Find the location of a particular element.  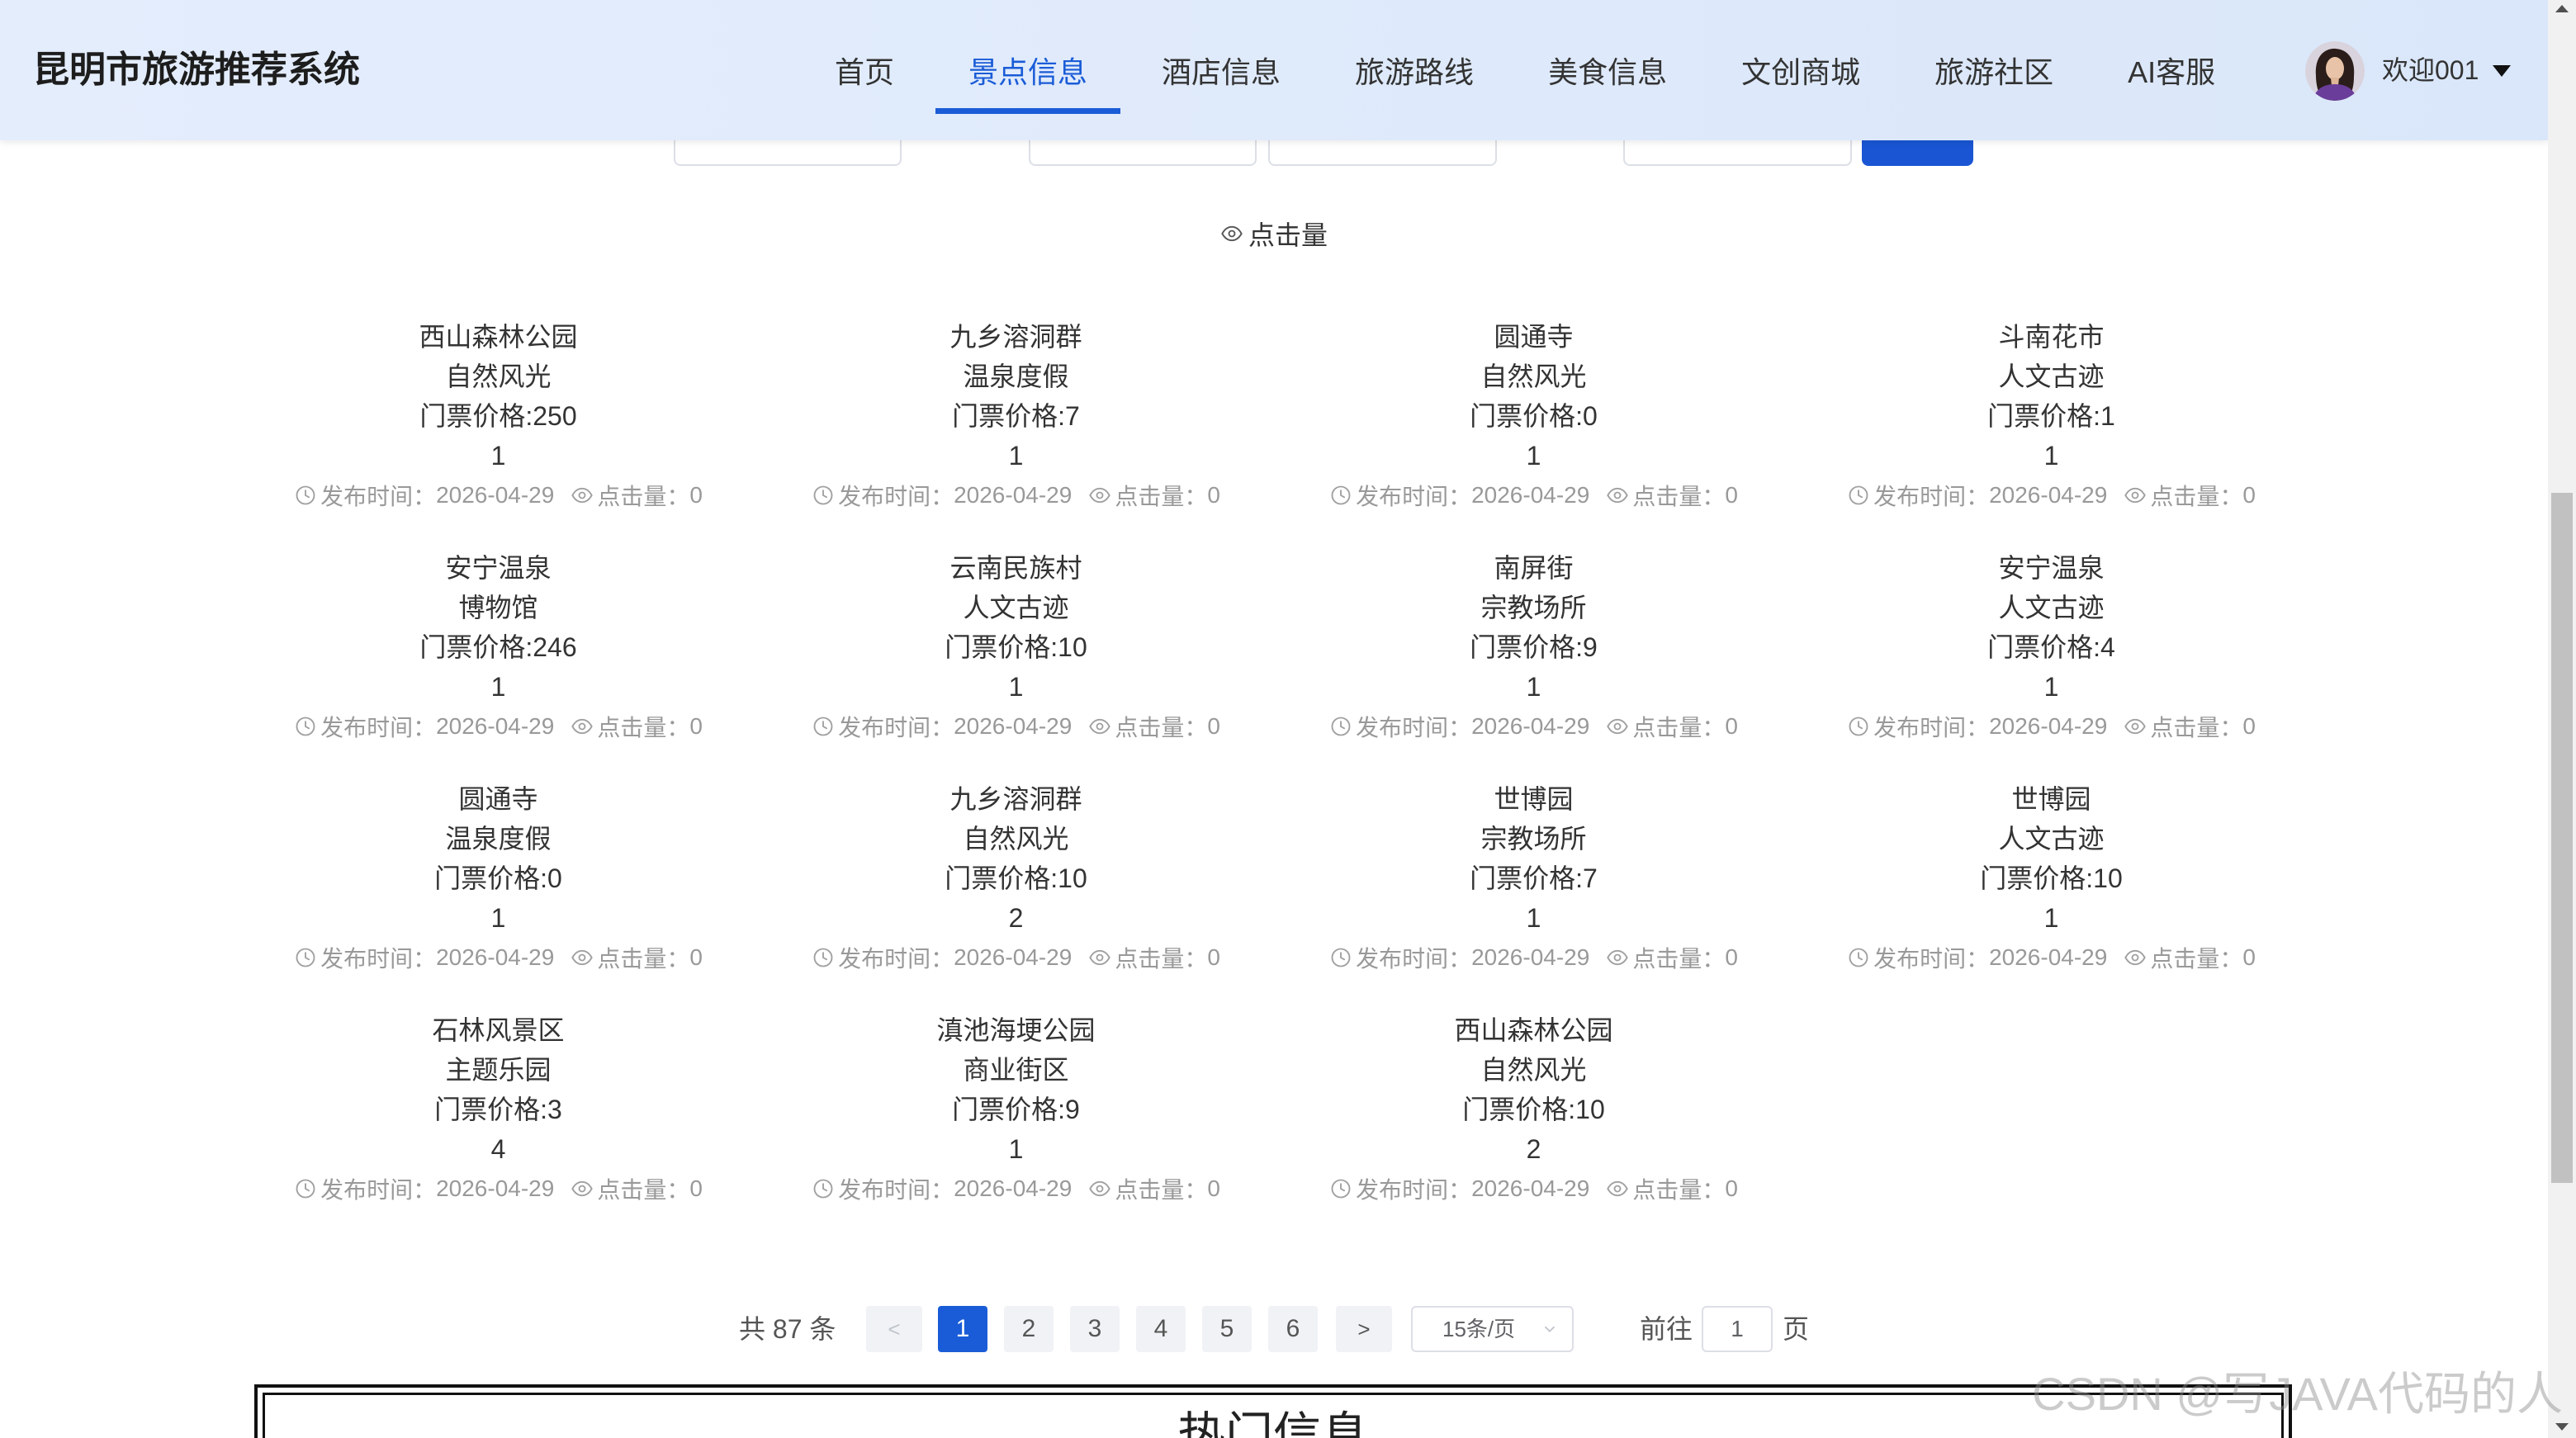

scroll-down-arrow-icon is located at coordinates (2562, 1427).